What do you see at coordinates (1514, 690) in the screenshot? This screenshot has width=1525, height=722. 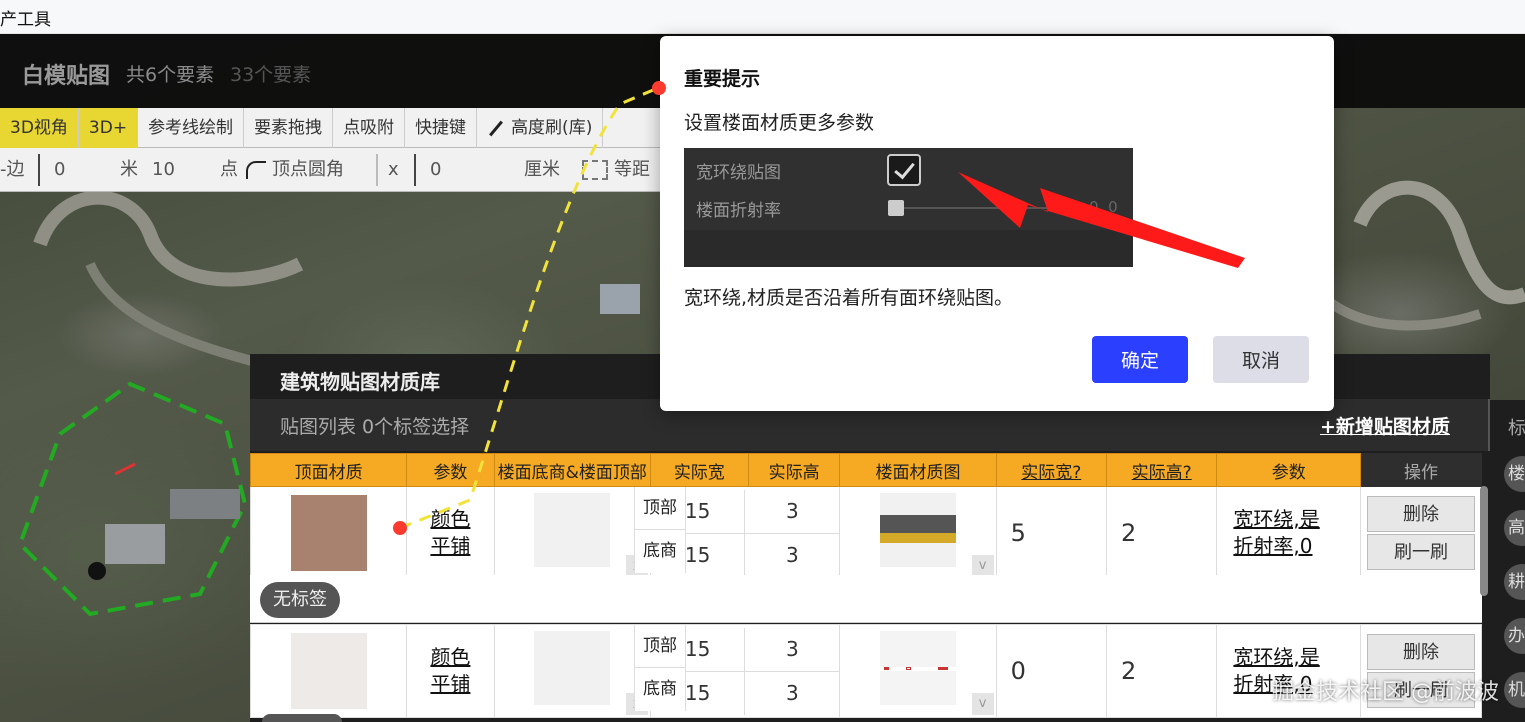 I see `right-chip: 机` at bounding box center [1514, 690].